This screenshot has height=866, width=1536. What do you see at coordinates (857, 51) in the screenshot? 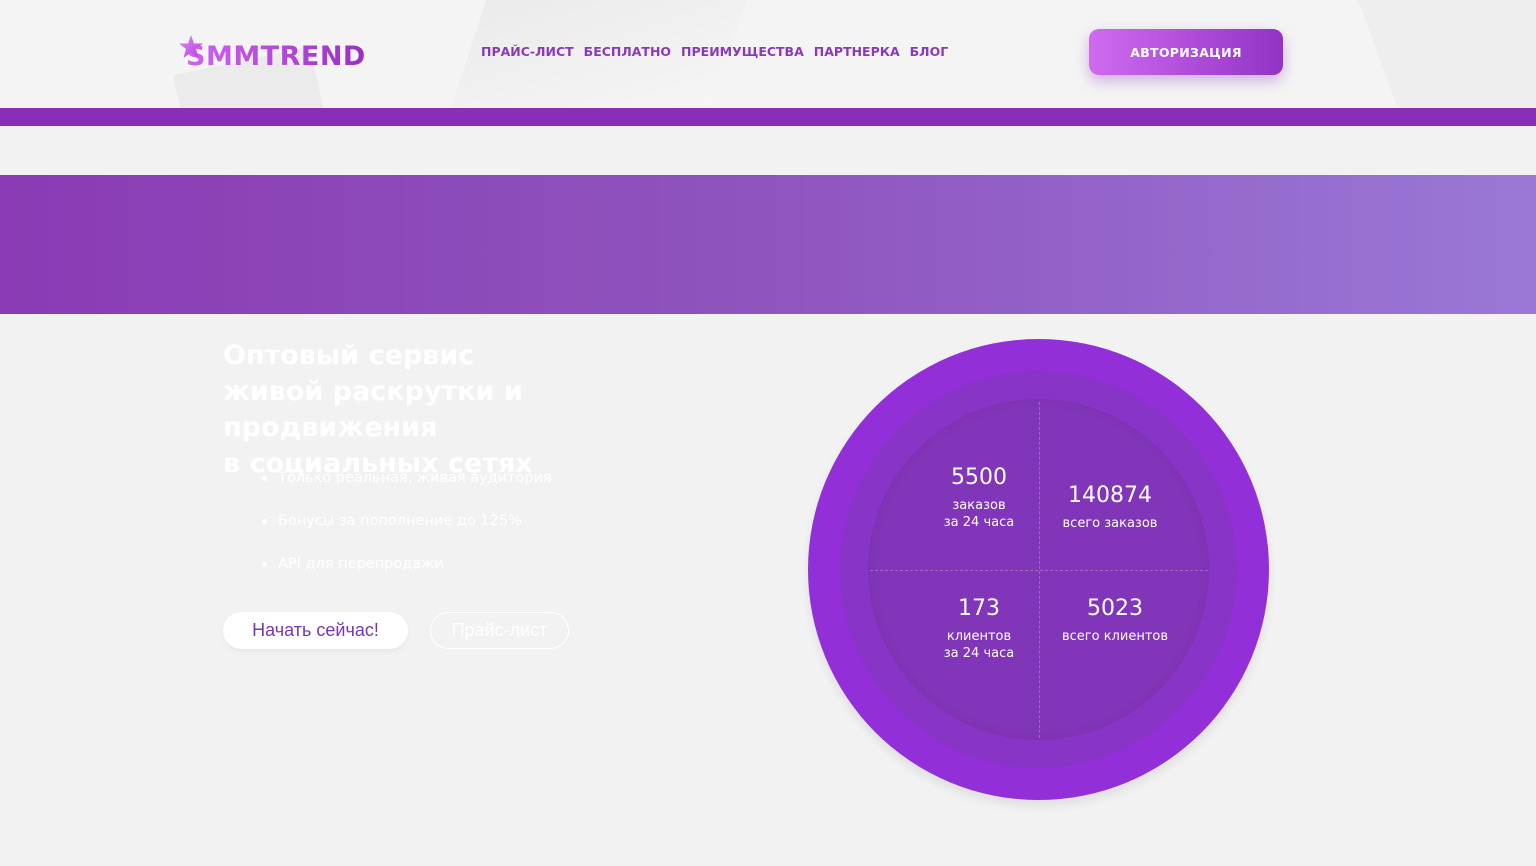
I see `nav-partner: ПАРТНЕРКА` at bounding box center [857, 51].